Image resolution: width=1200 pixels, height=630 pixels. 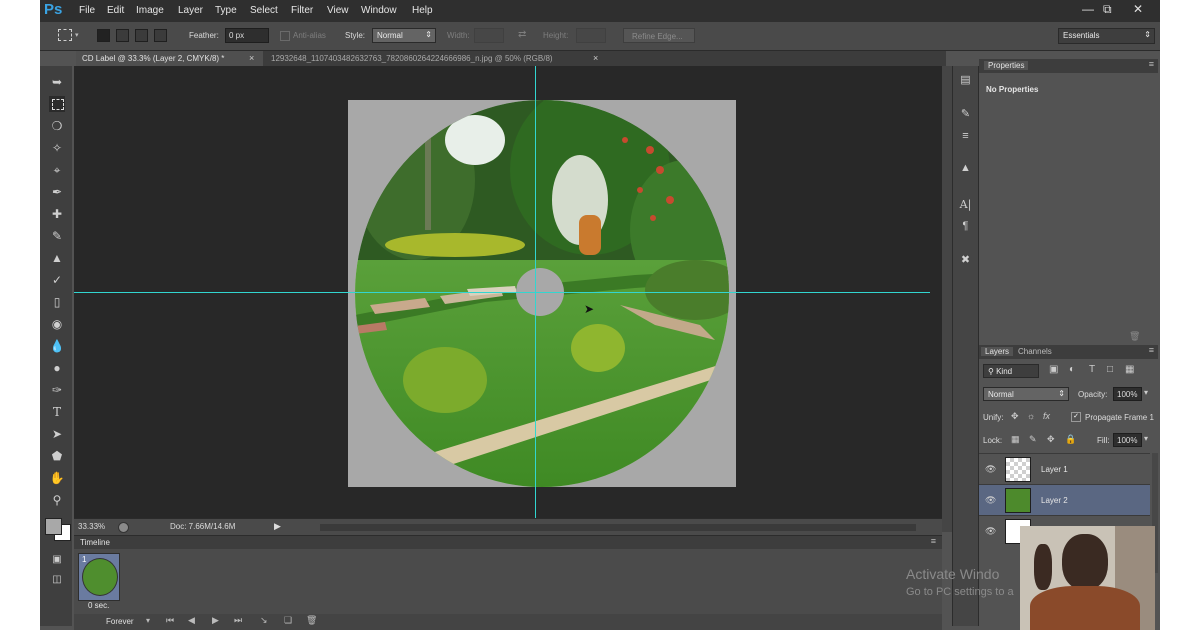 What do you see at coordinates (57, 302) in the screenshot?
I see `eraser-tool-icon: ▯` at bounding box center [57, 302].